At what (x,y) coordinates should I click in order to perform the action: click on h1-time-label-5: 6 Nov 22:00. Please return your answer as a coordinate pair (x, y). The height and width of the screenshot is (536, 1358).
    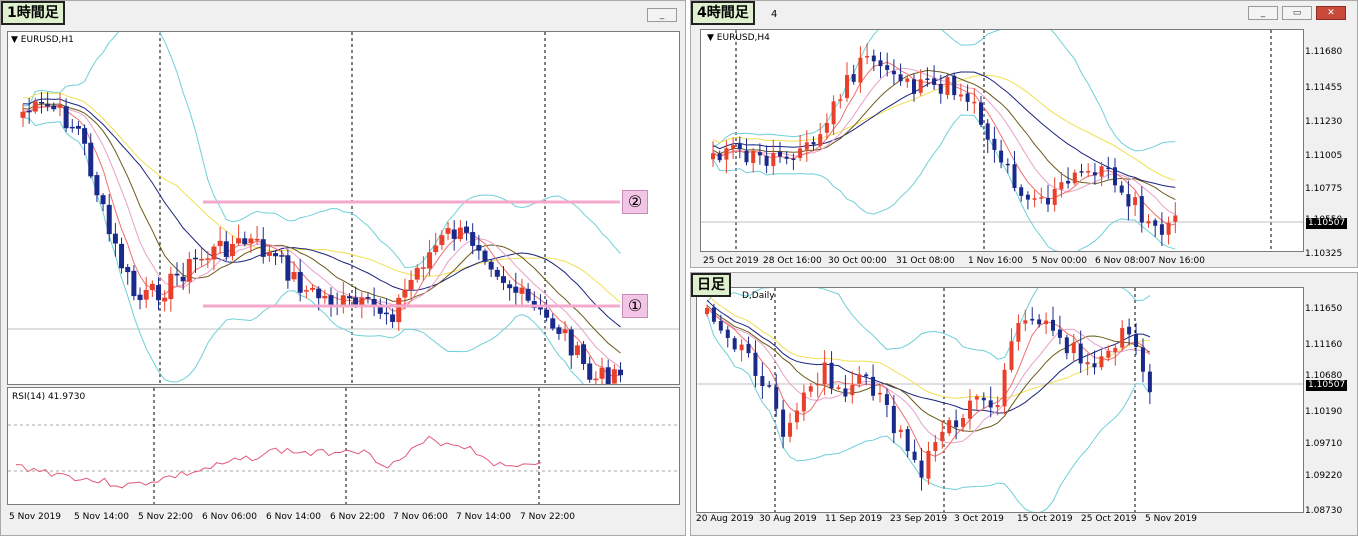
    Looking at the image, I should click on (357, 517).